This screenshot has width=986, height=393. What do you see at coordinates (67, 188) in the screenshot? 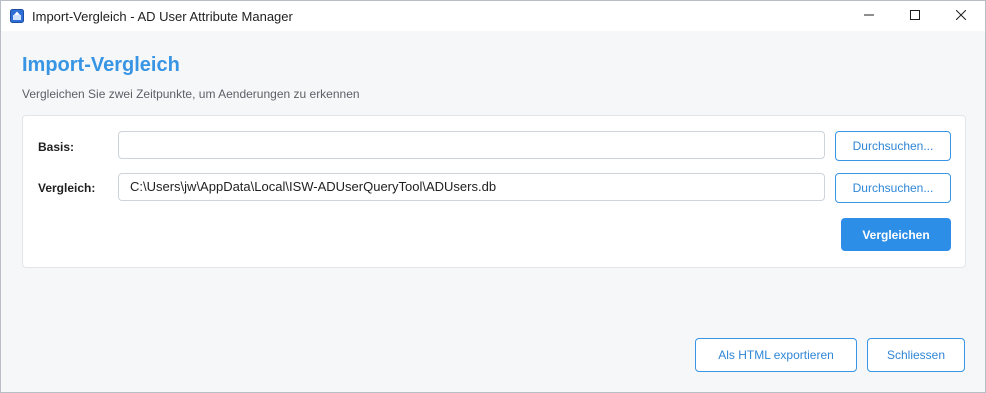
I see `vergleich-label: Vergleich:` at bounding box center [67, 188].